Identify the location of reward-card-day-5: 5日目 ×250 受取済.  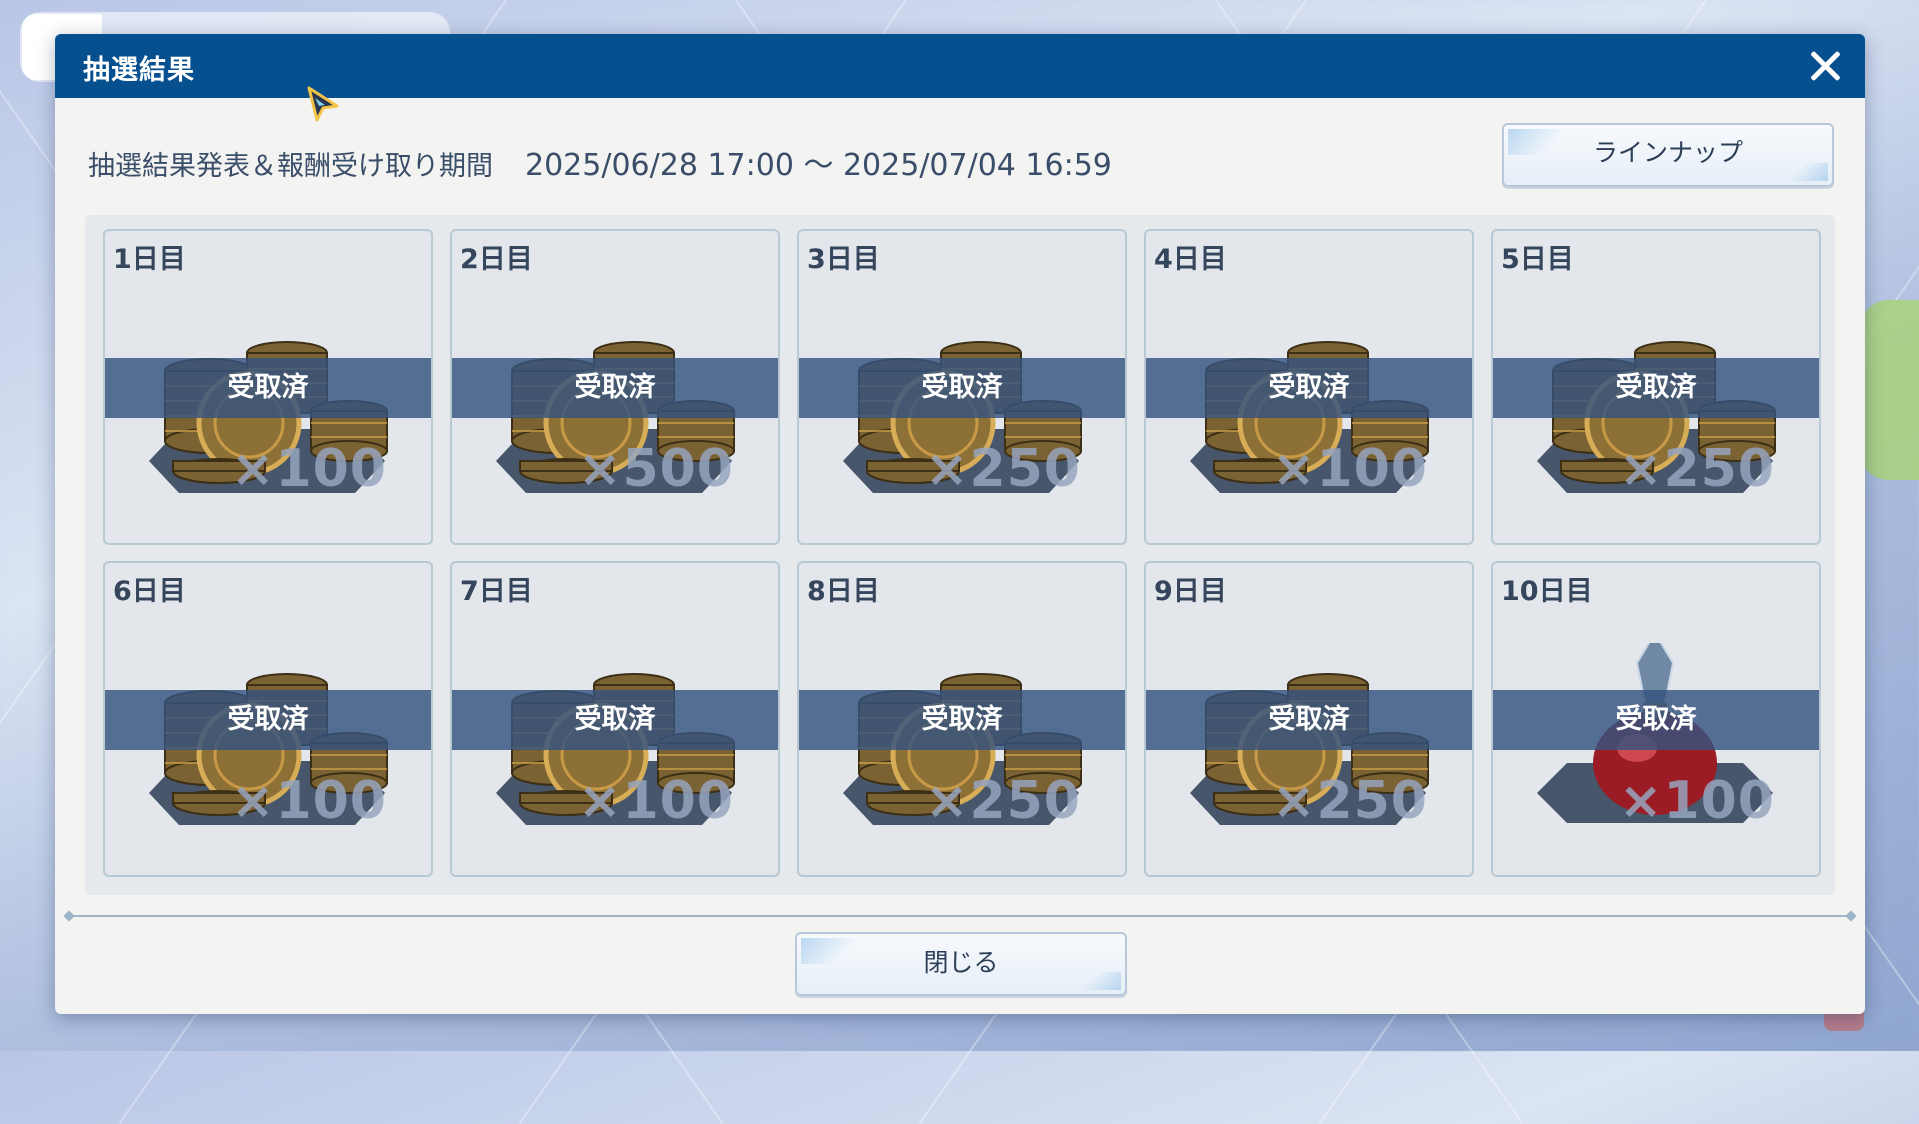
(1656, 387).